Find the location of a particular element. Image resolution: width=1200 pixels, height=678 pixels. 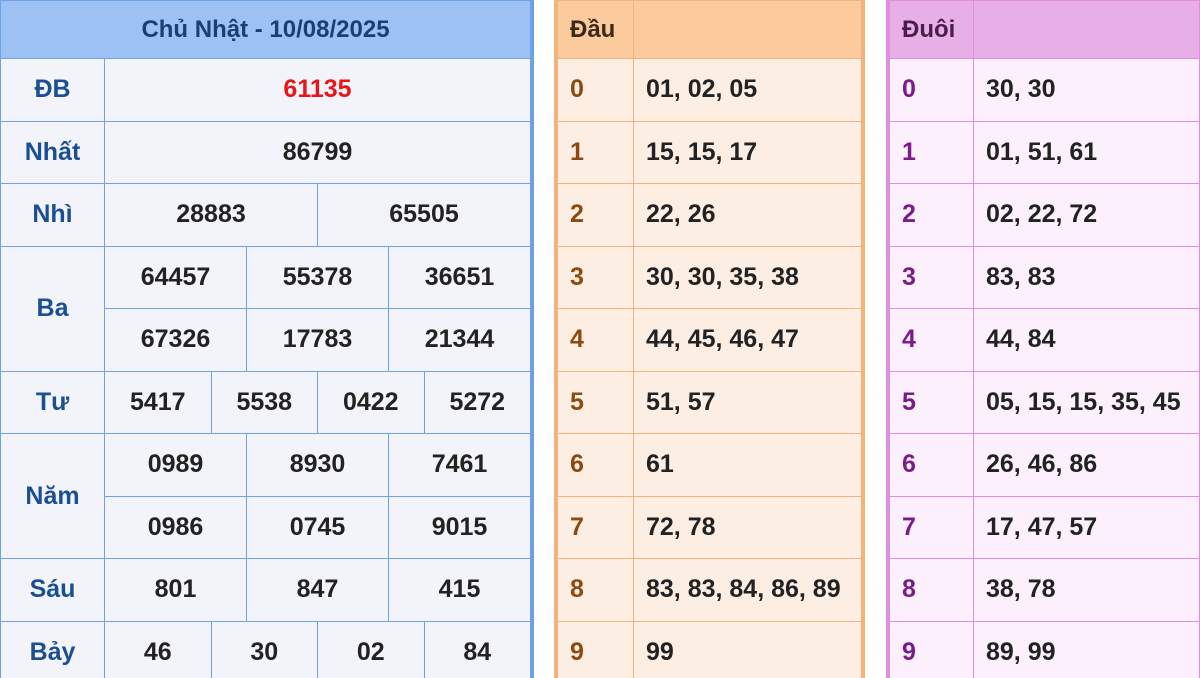

prize-value-sau: 801 is located at coordinates (175, 590).